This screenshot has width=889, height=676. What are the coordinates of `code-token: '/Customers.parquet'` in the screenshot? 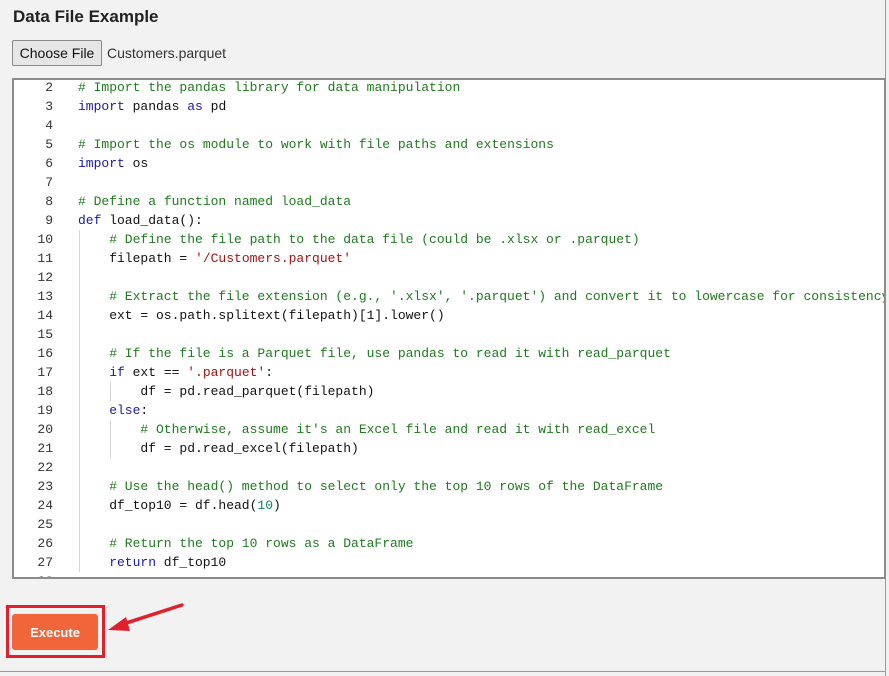 It's located at (273, 258).